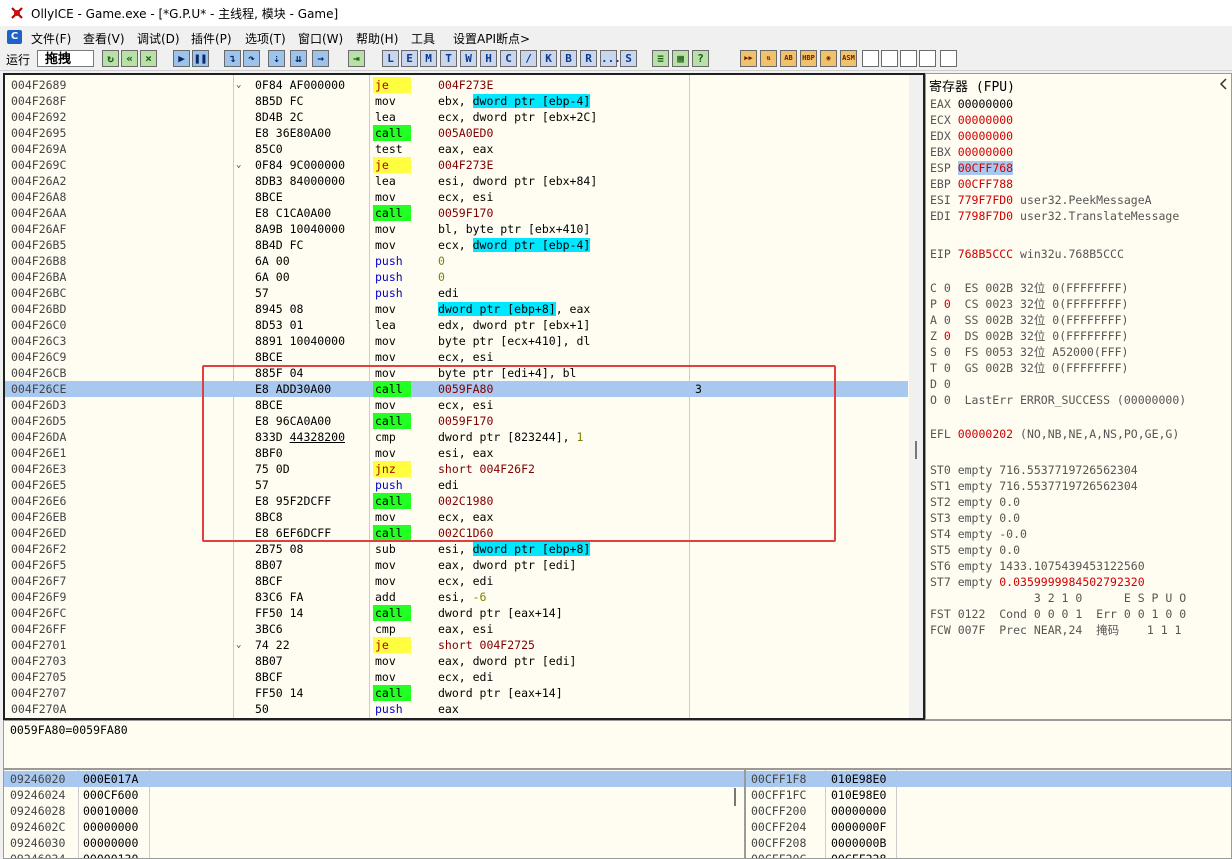  What do you see at coordinates (1029, 352) in the screenshot?
I see `register-row: S 0 FS 0053 32位 A52000(FFF)` at bounding box center [1029, 352].